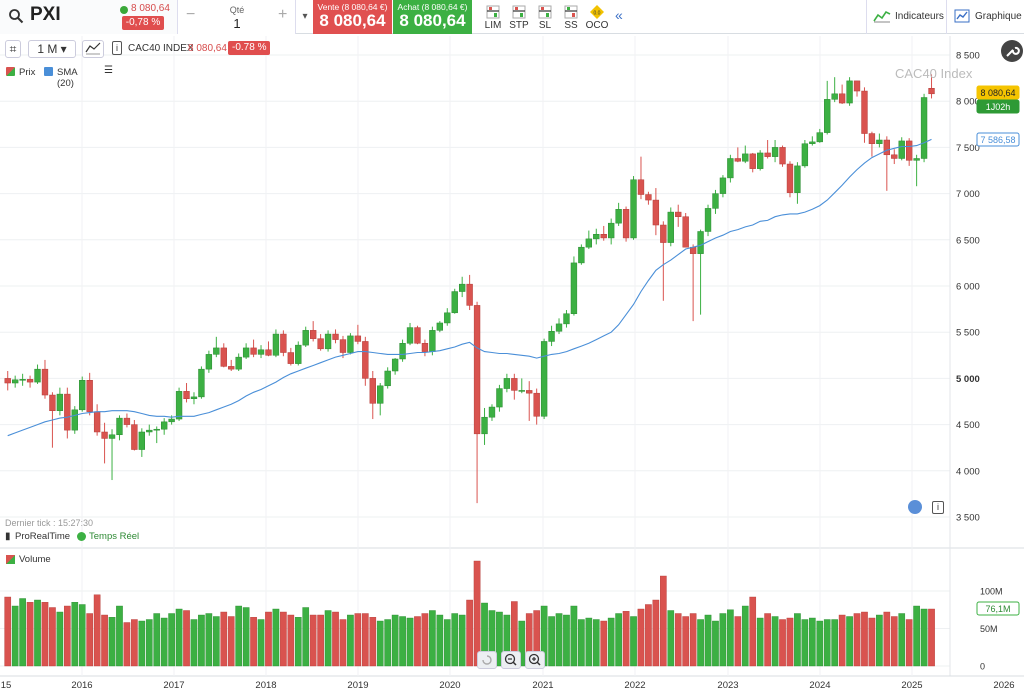 This screenshot has height=693, width=1024. Describe the element at coordinates (905, 17) in the screenshot. I see `indicators-button: Indicateurs` at that location.